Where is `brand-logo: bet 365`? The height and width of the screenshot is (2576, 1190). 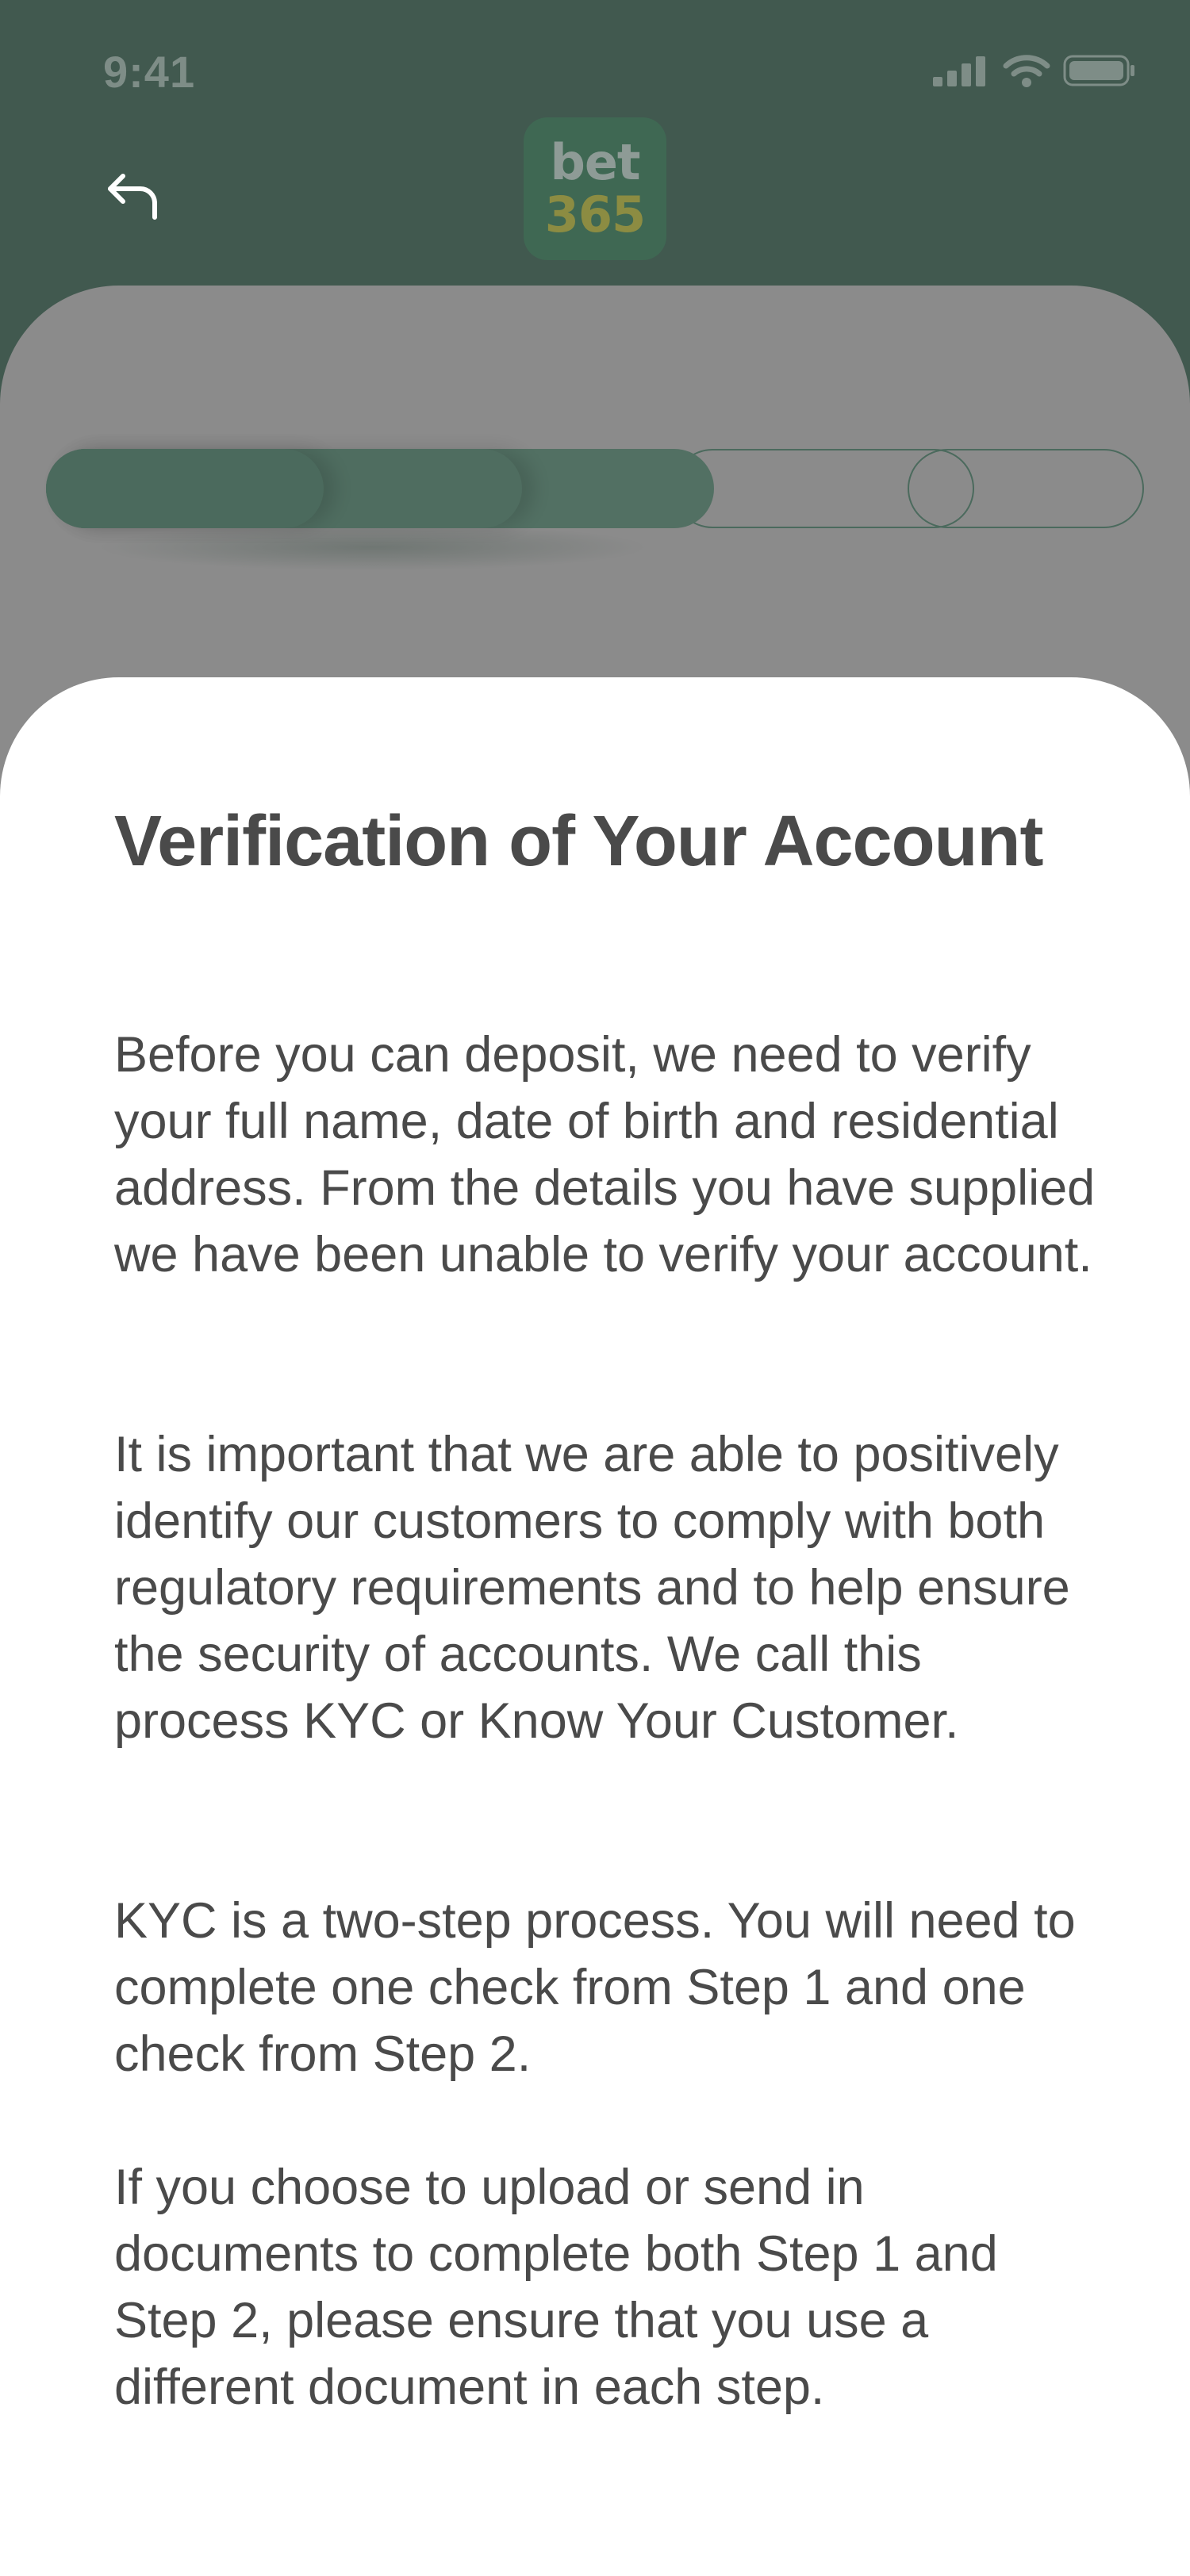 brand-logo: bet 365 is located at coordinates (595, 189).